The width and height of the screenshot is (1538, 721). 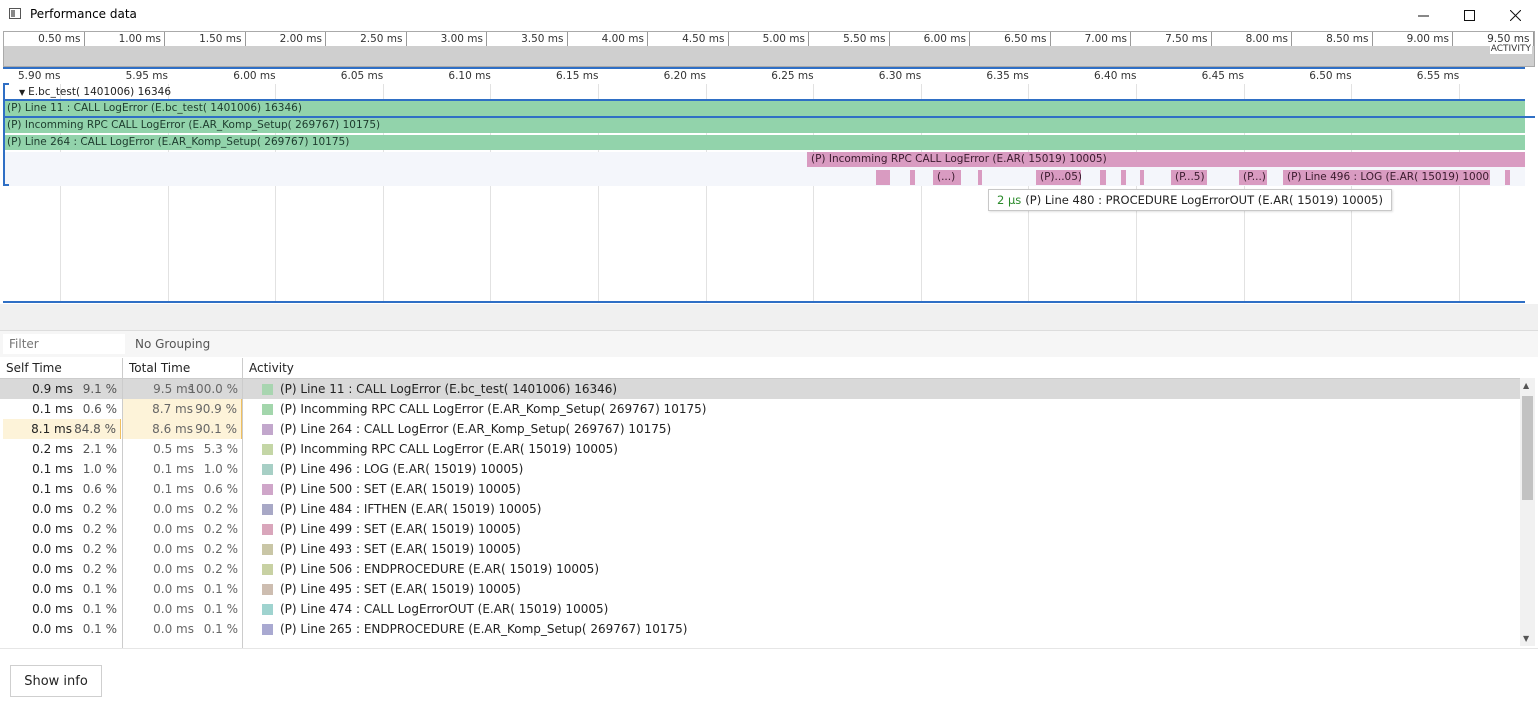 What do you see at coordinates (56, 681) in the screenshot?
I see `show-info-button: Show info` at bounding box center [56, 681].